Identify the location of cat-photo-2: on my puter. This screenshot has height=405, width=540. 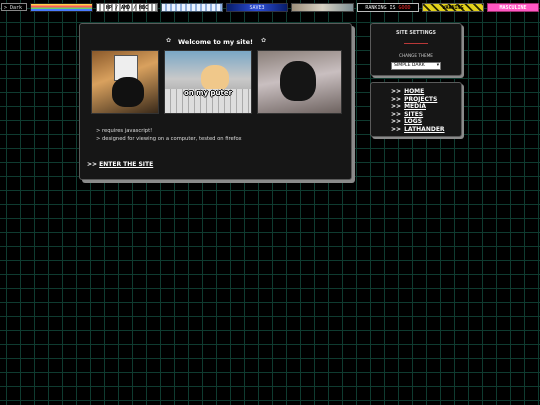
(208, 82).